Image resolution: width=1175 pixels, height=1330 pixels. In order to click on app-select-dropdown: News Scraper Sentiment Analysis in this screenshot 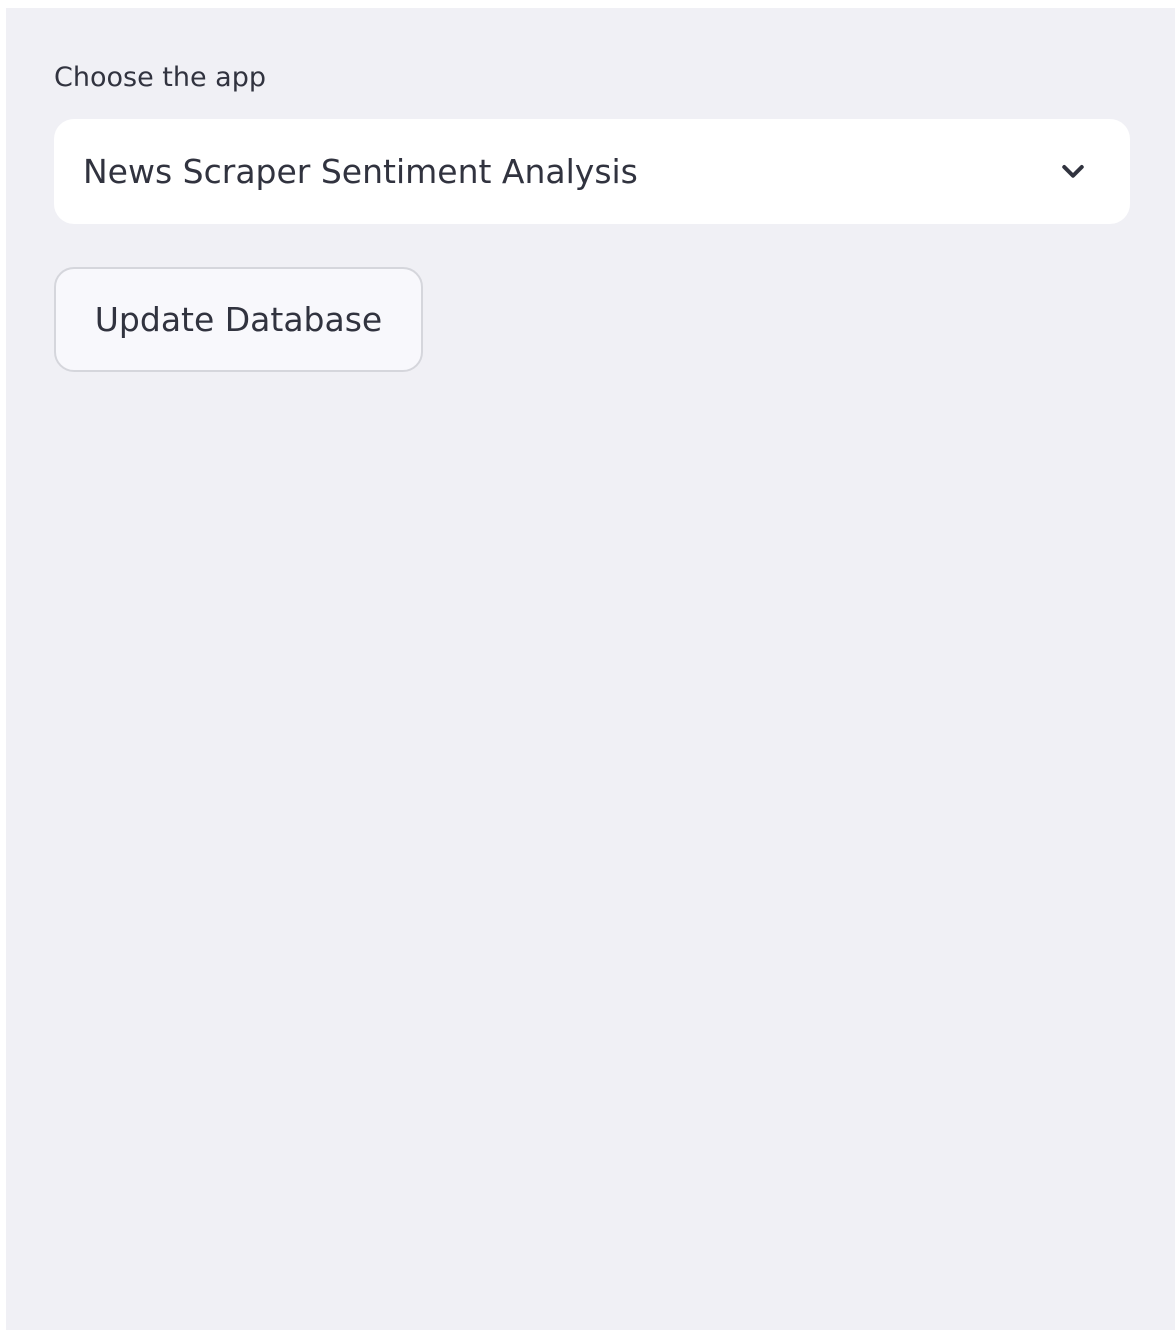, I will do `click(592, 171)`.